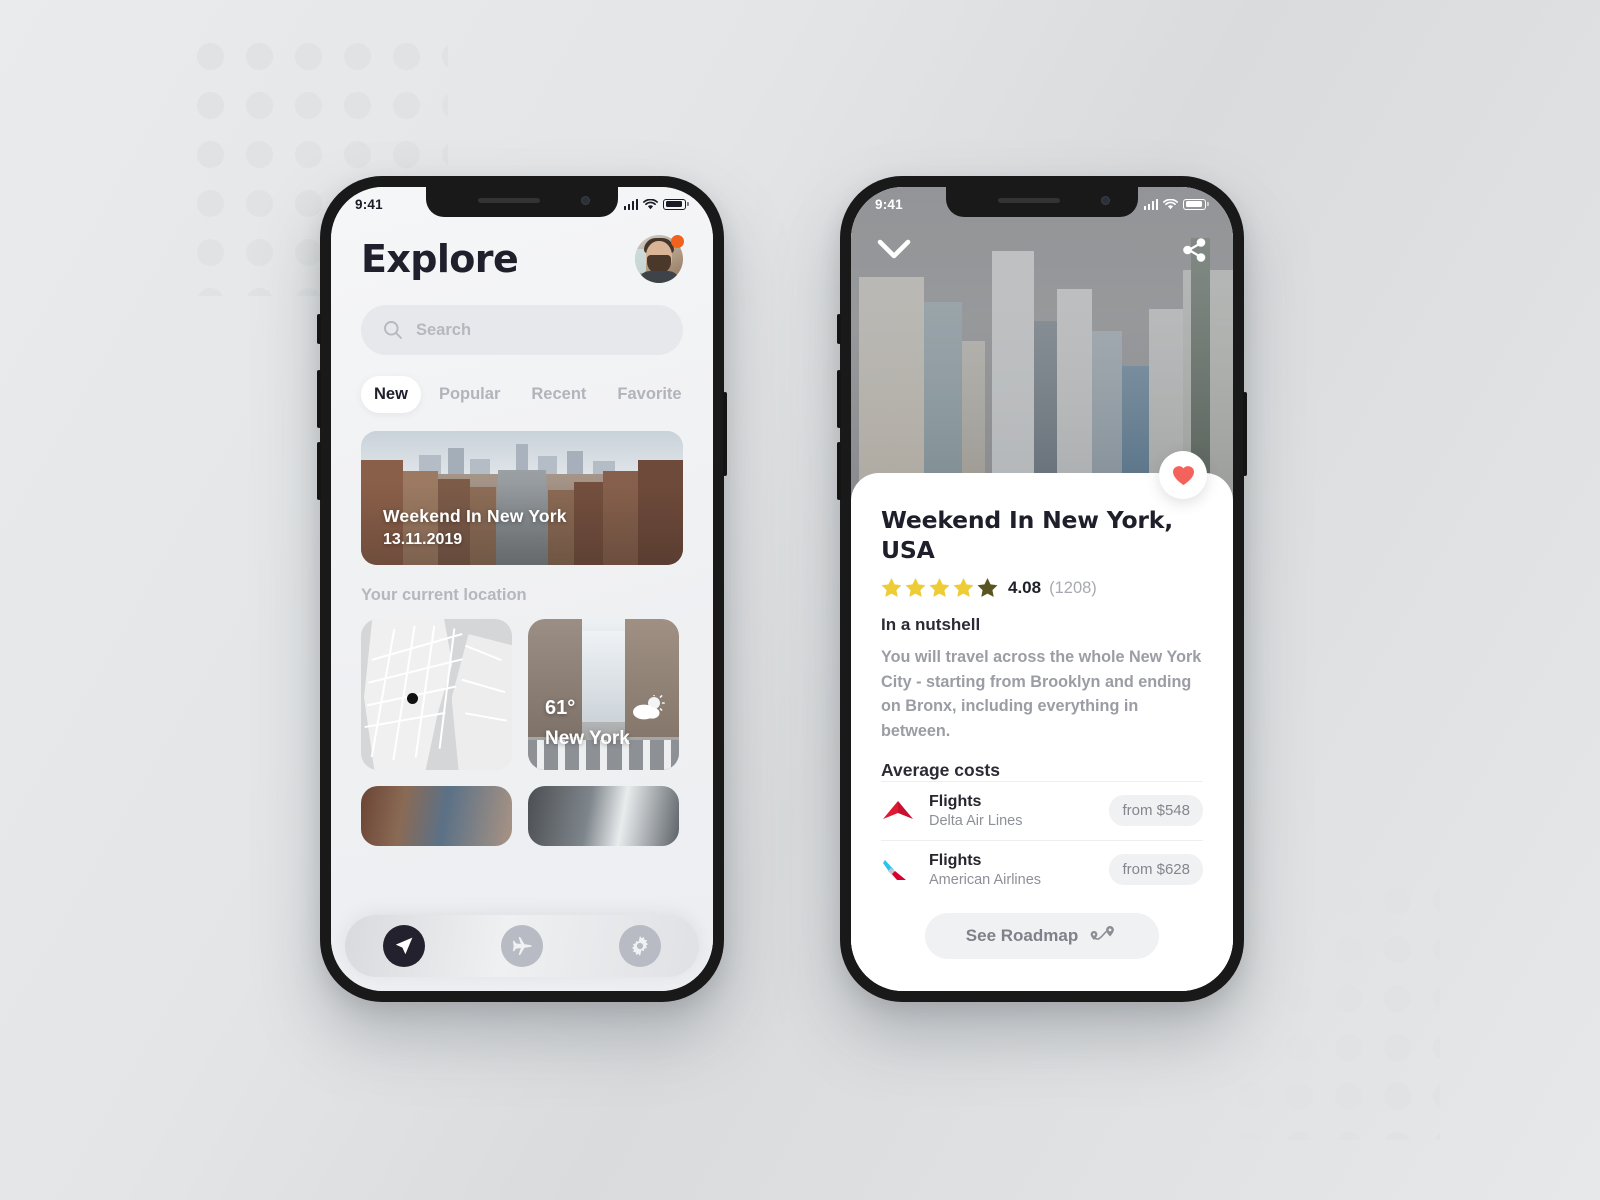 The image size is (1600, 1200). Describe the element at coordinates (688, 204) in the screenshot. I see `battery-tip` at that location.